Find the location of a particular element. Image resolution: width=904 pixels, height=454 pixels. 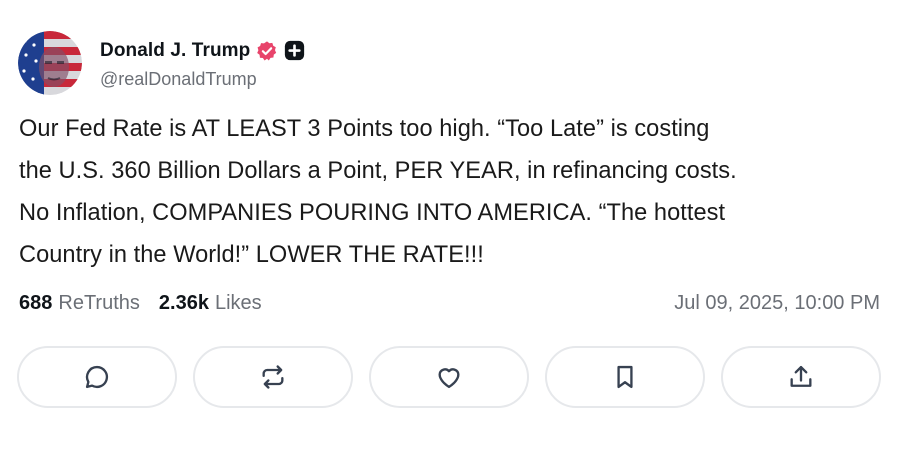

like-icon is located at coordinates (449, 378).